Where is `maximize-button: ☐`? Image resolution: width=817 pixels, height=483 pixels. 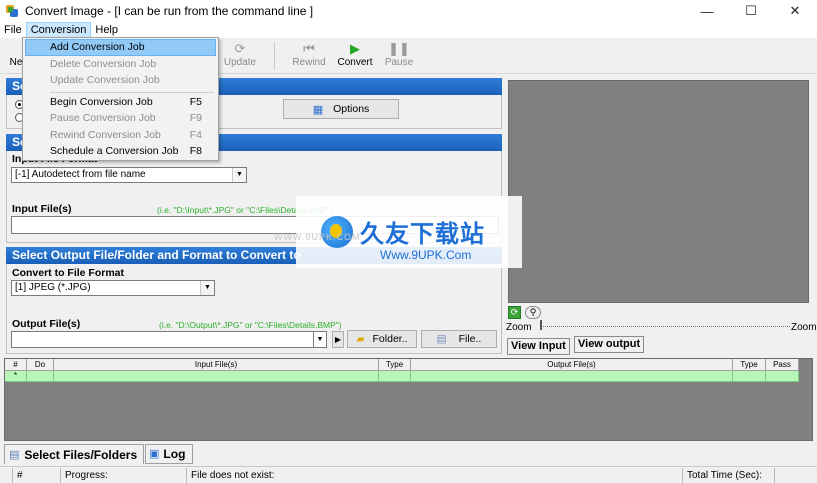
maximize-button: ☐ is located at coordinates (751, 11).